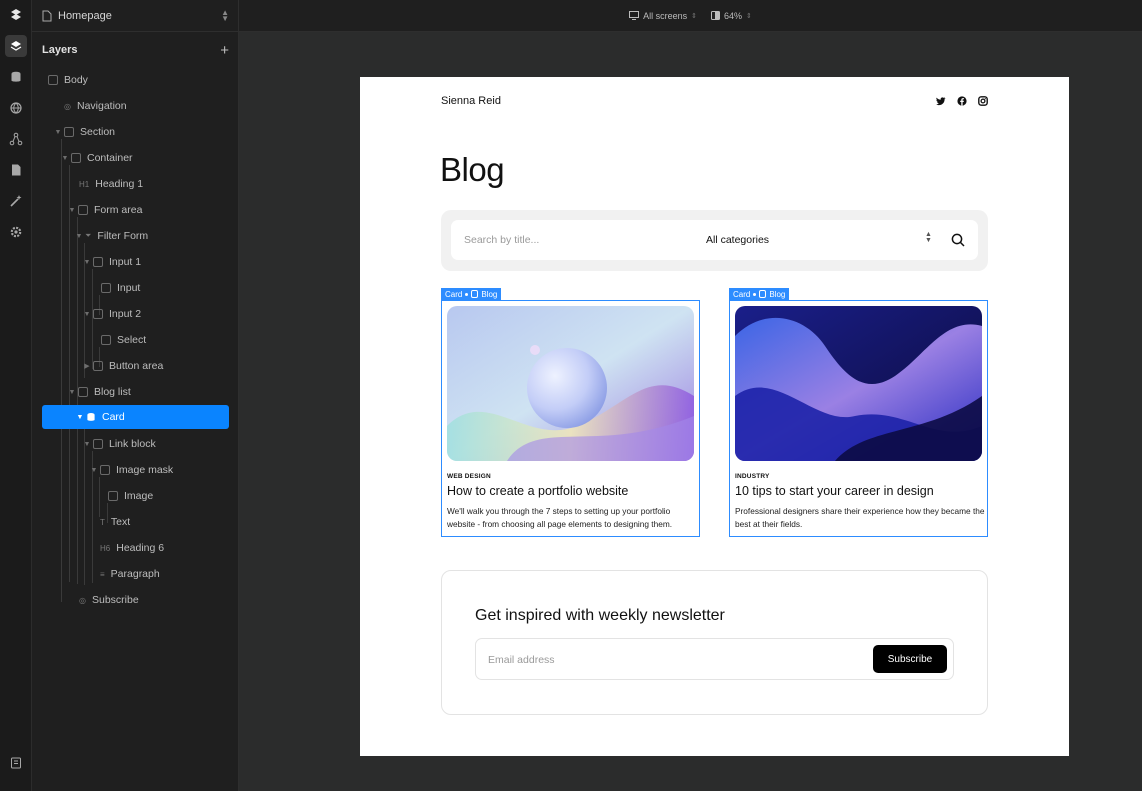 The image size is (1142, 791). I want to click on twitter-icon, so click(941, 101).